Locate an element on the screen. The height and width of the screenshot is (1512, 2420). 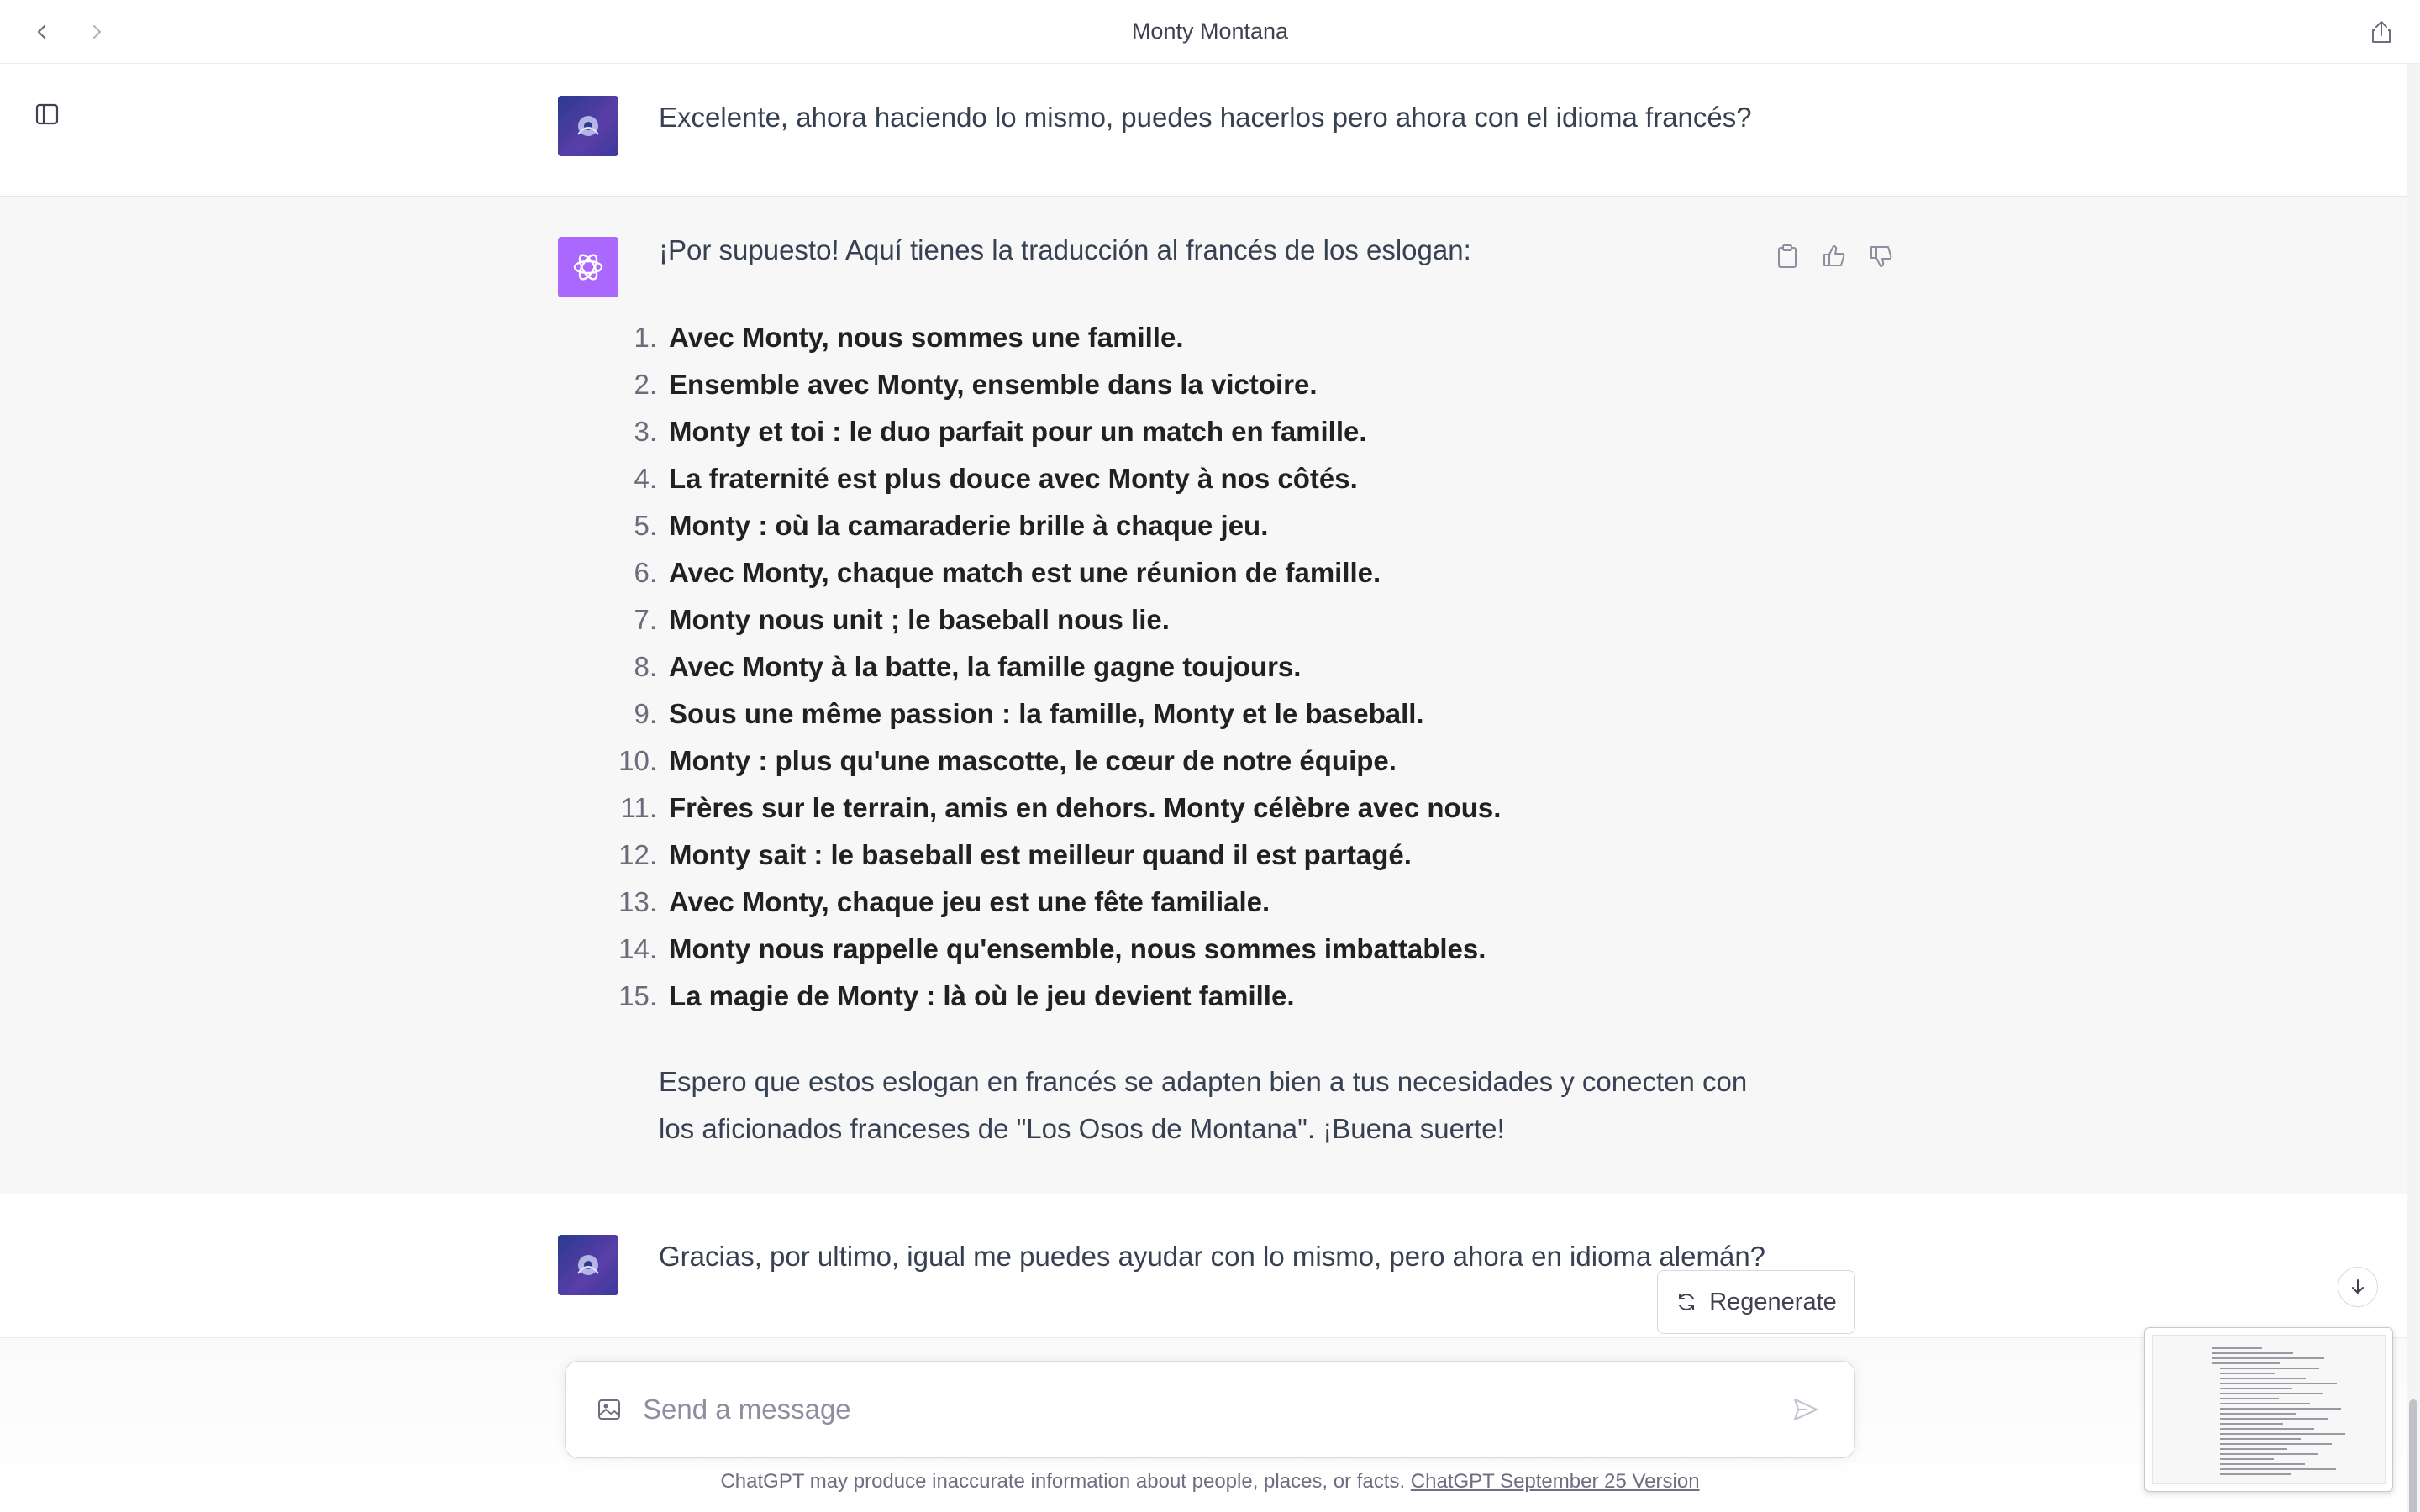
slogan-text: Avec Monty, nous sommes une famille. is located at coordinates (927, 337).